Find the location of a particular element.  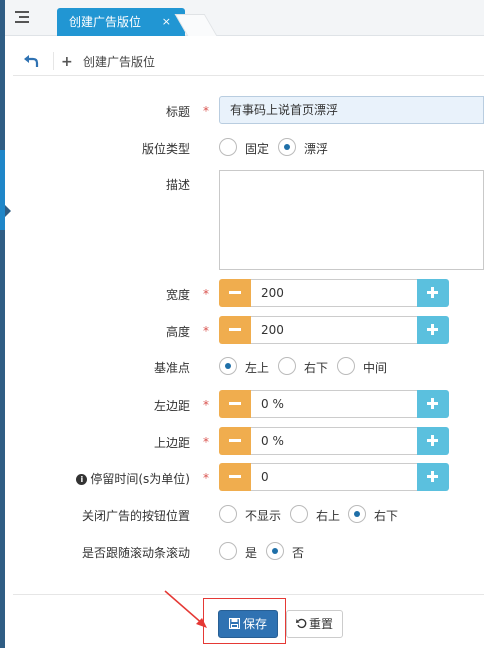

reset-label: 重置 is located at coordinates (320, 624).